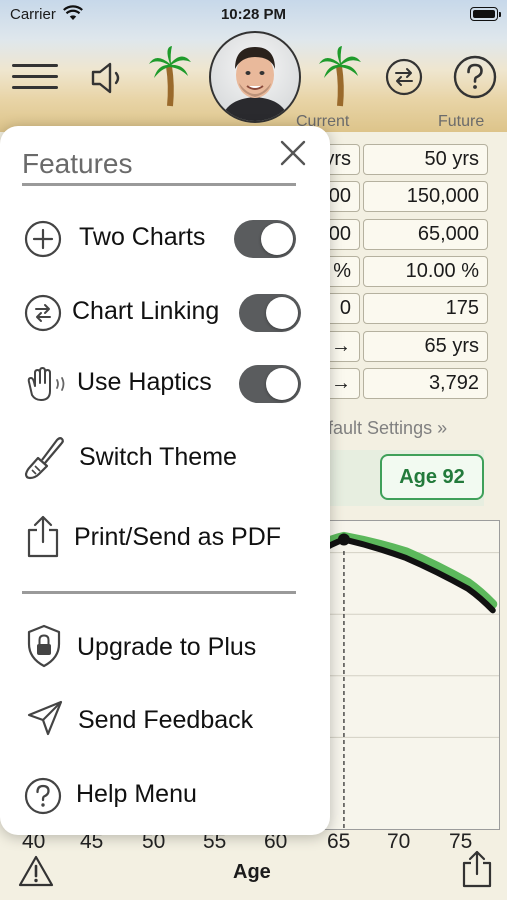 The image size is (507, 900). Describe the element at coordinates (44, 458) in the screenshot. I see `paintbrush-icon` at that location.